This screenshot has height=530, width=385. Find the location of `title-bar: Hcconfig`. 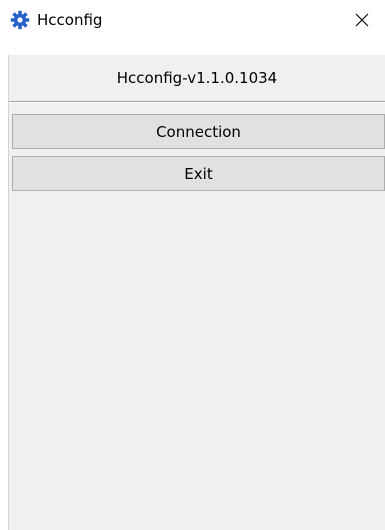

title-bar: Hcconfig is located at coordinates (192, 20).